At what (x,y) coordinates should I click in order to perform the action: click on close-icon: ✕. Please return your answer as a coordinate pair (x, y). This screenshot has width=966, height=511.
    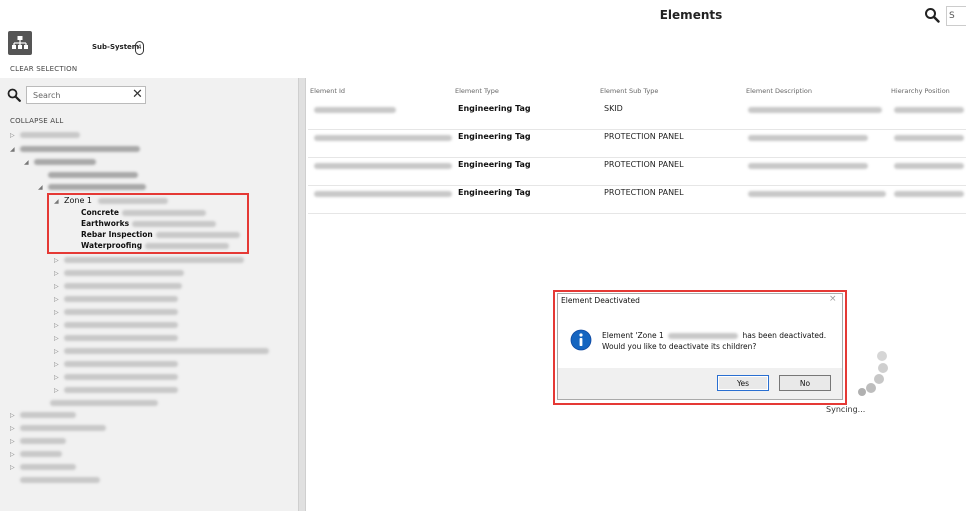
    Looking at the image, I should click on (137, 95).